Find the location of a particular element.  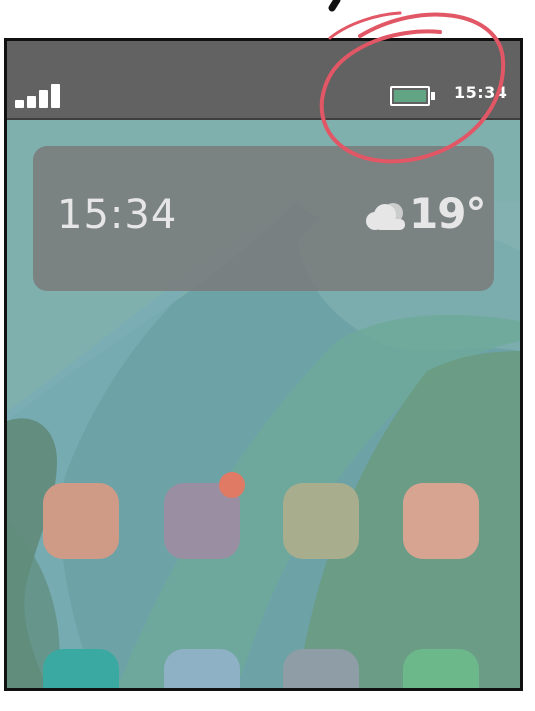

status-bar: 15:34 is located at coordinates (263, 80).